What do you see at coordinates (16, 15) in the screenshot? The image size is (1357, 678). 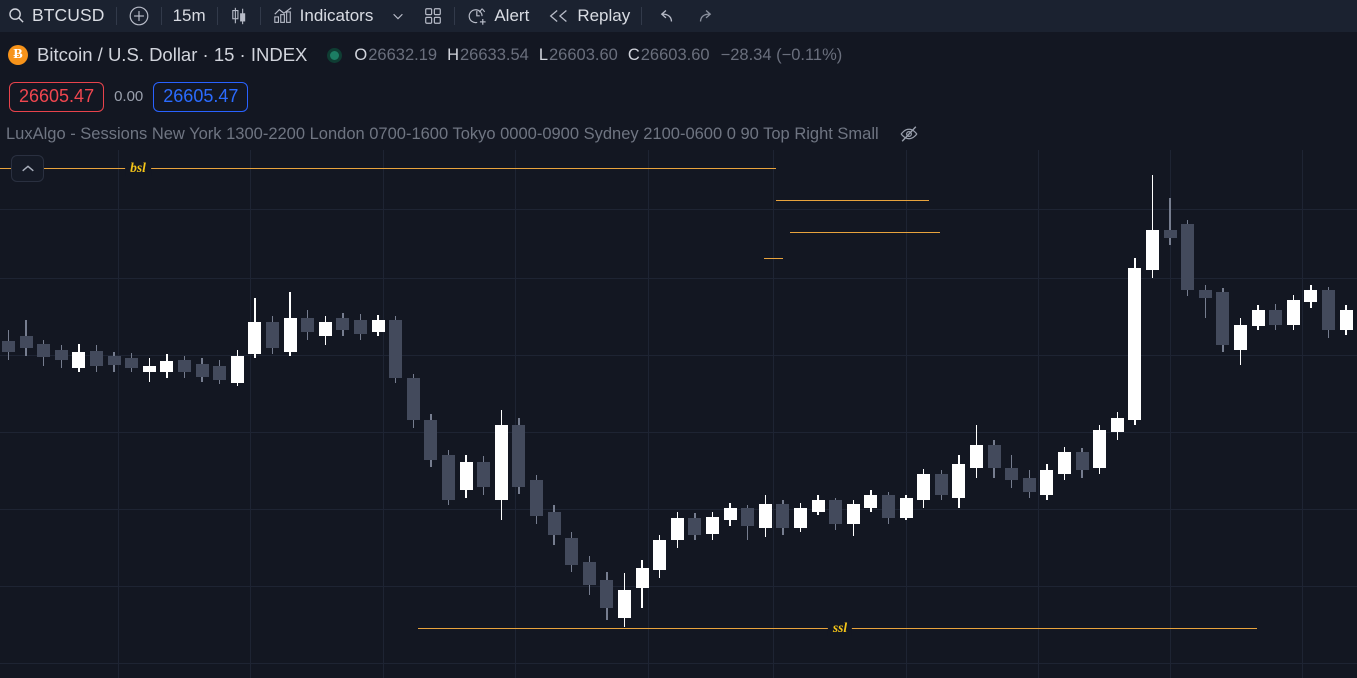 I see `search-icon` at bounding box center [16, 15].